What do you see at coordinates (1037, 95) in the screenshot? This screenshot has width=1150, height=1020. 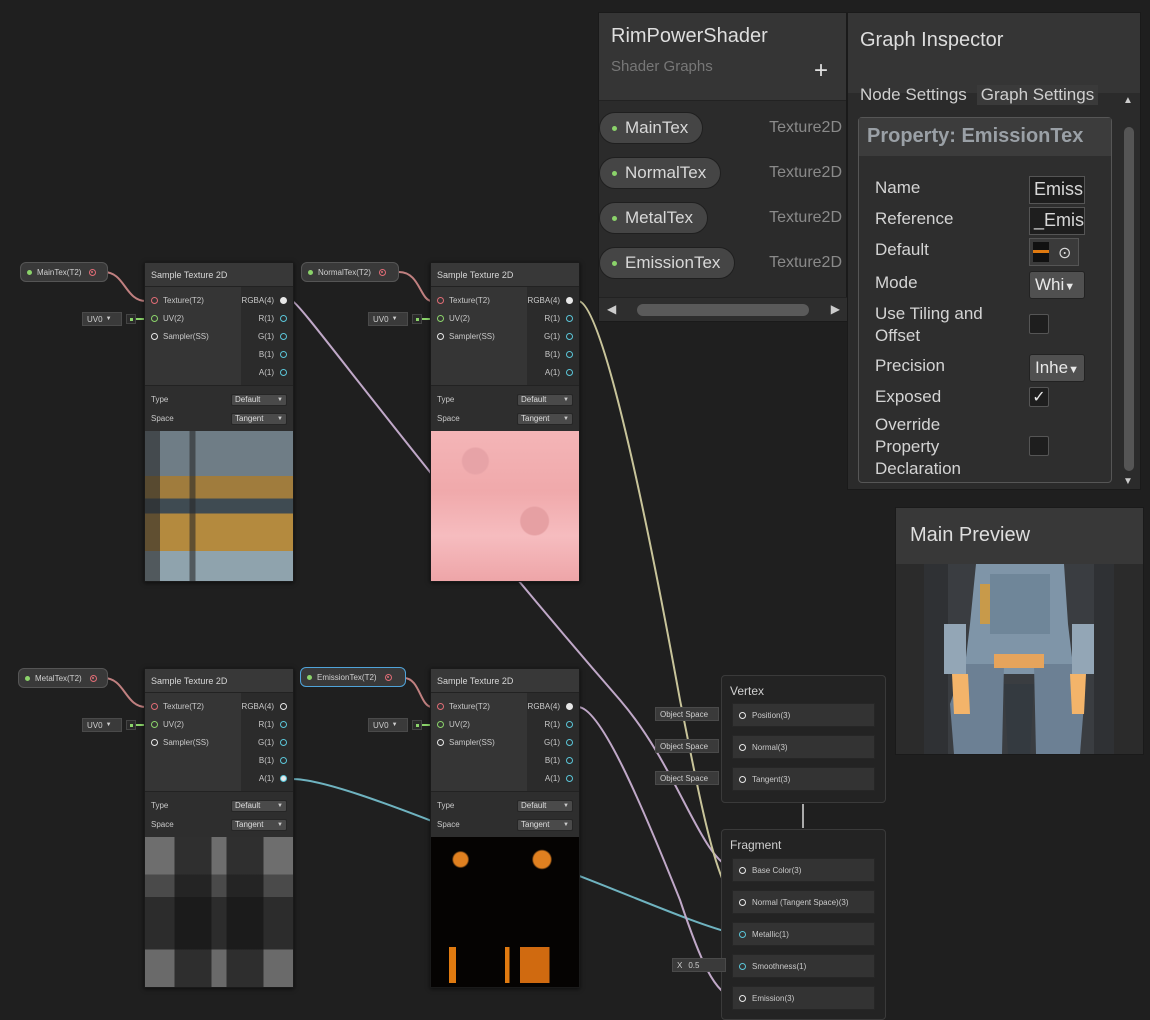 I see `tab-graph-settings: Graph Settings` at bounding box center [1037, 95].